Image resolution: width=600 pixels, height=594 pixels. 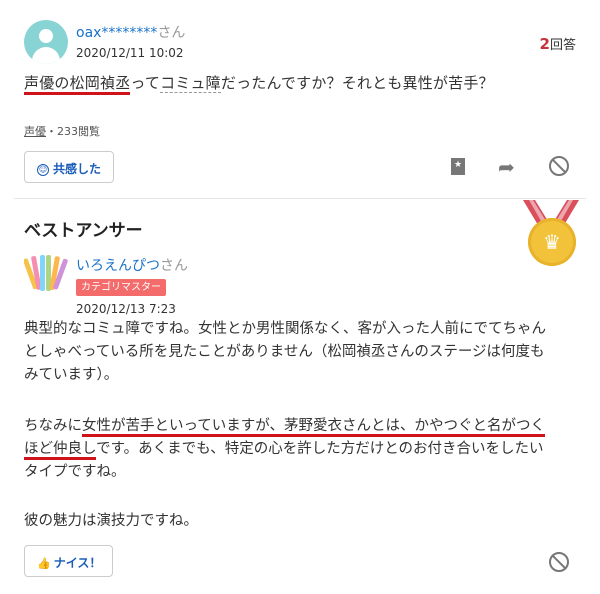 What do you see at coordinates (60, 450) in the screenshot?
I see `answer-highlight: ほど仲良し` at bounding box center [60, 450].